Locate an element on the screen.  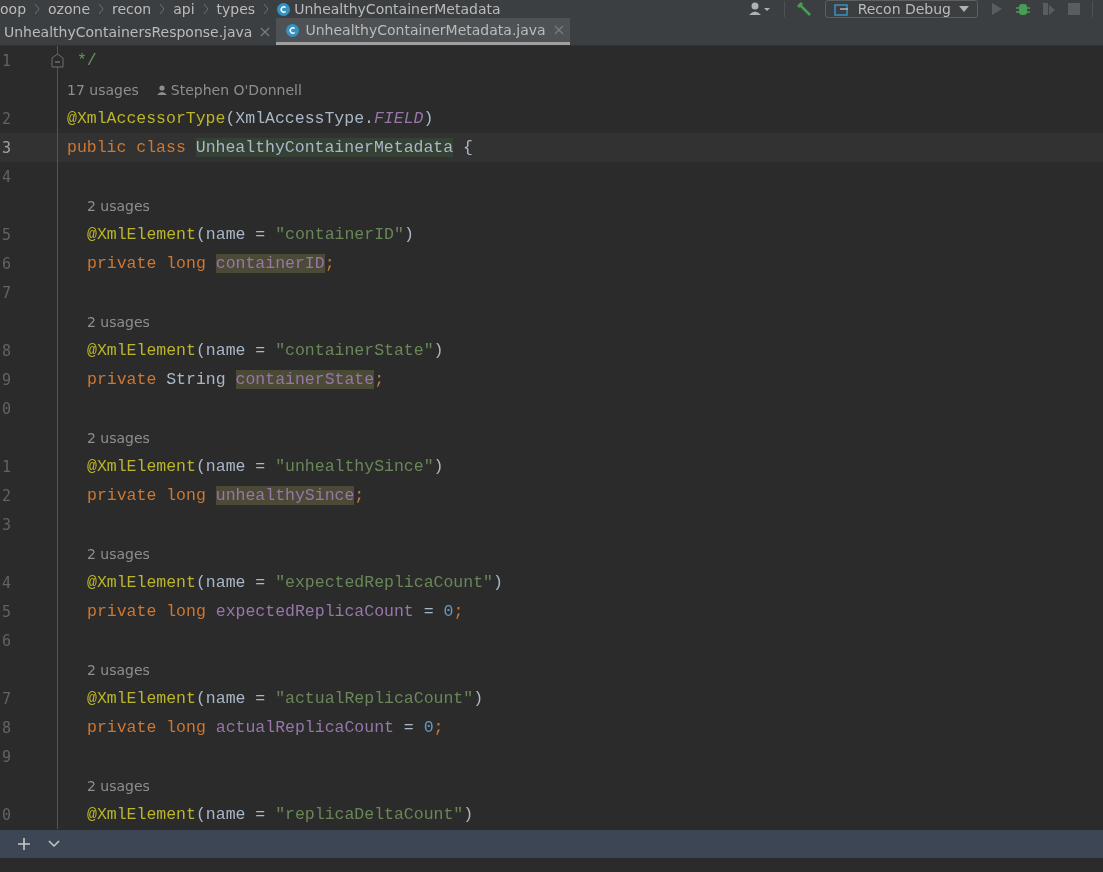
code-text: { is located at coordinates (467, 147).